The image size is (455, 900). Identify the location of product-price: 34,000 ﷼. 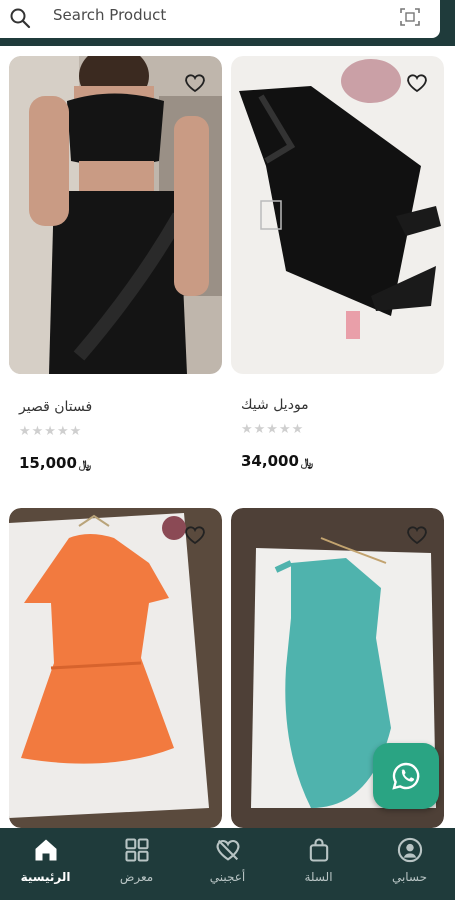
(277, 461).